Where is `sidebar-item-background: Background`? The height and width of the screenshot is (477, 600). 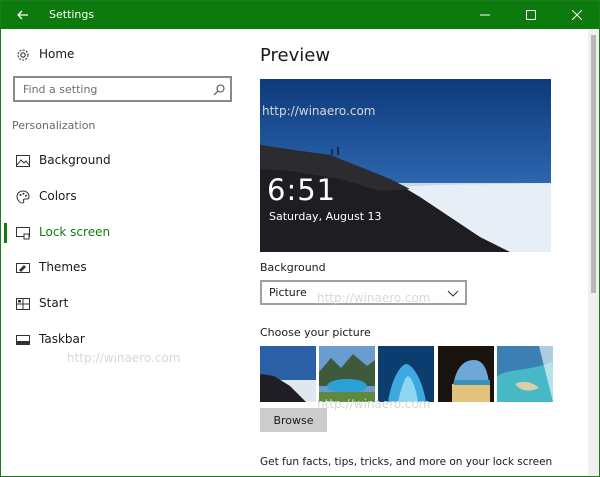 sidebar-item-background: Background is located at coordinates (122, 161).